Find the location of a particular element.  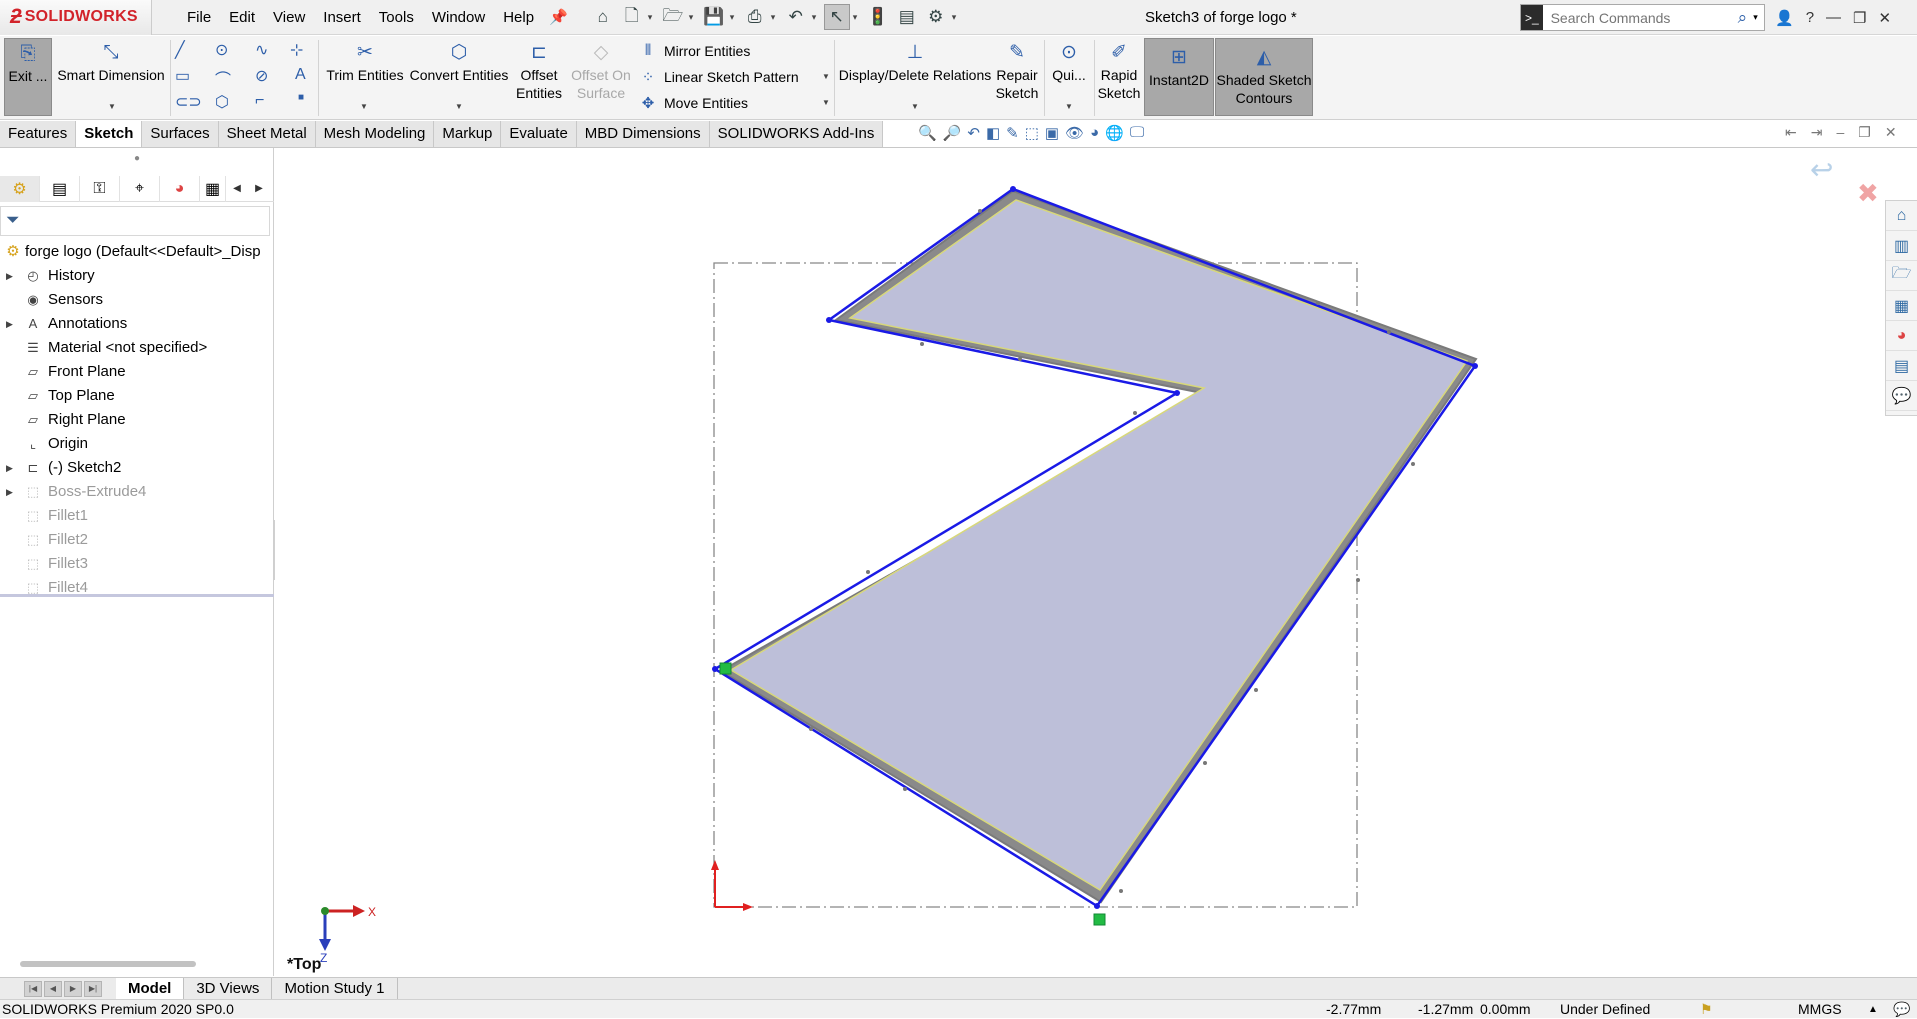

ellipse-icon: ⊘ is located at coordinates (261, 76).